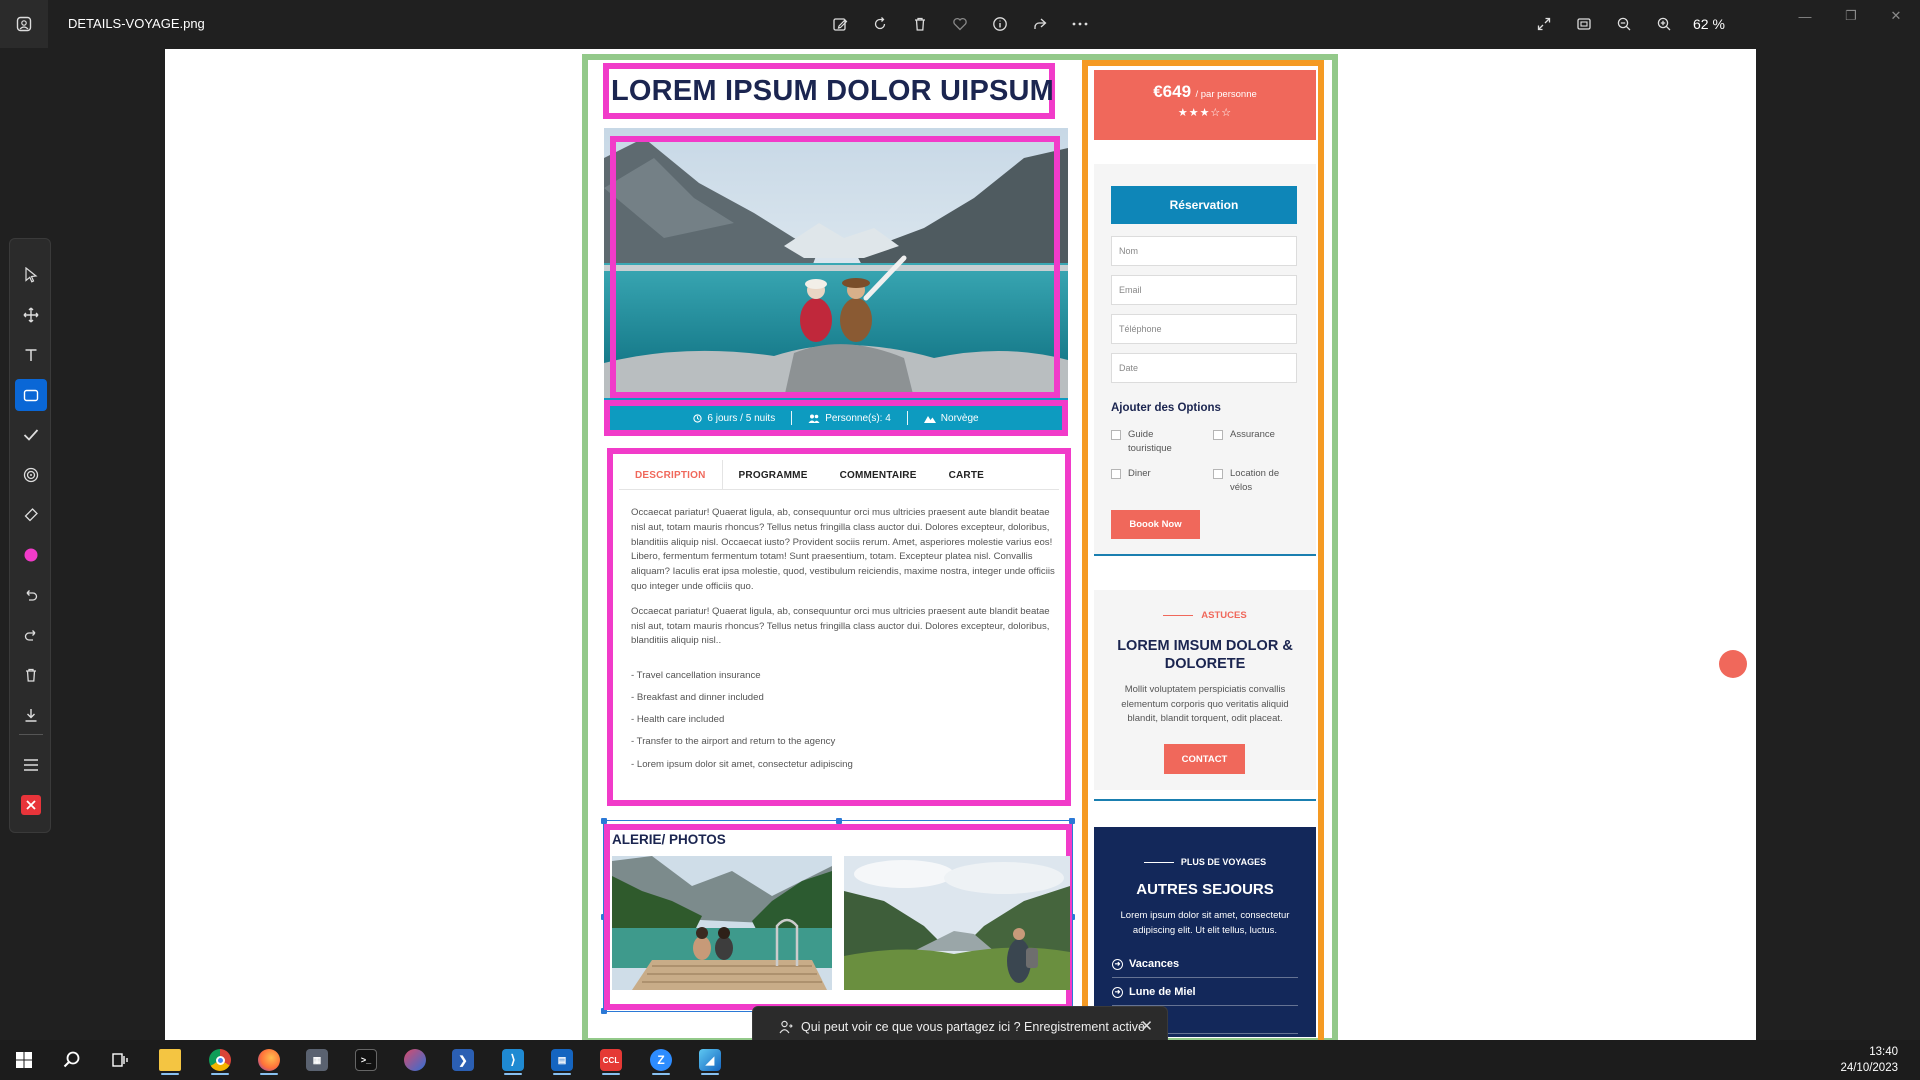 The width and height of the screenshot is (1920, 1080). Describe the element at coordinates (31, 675) in the screenshot. I see `trash-icon` at that location.